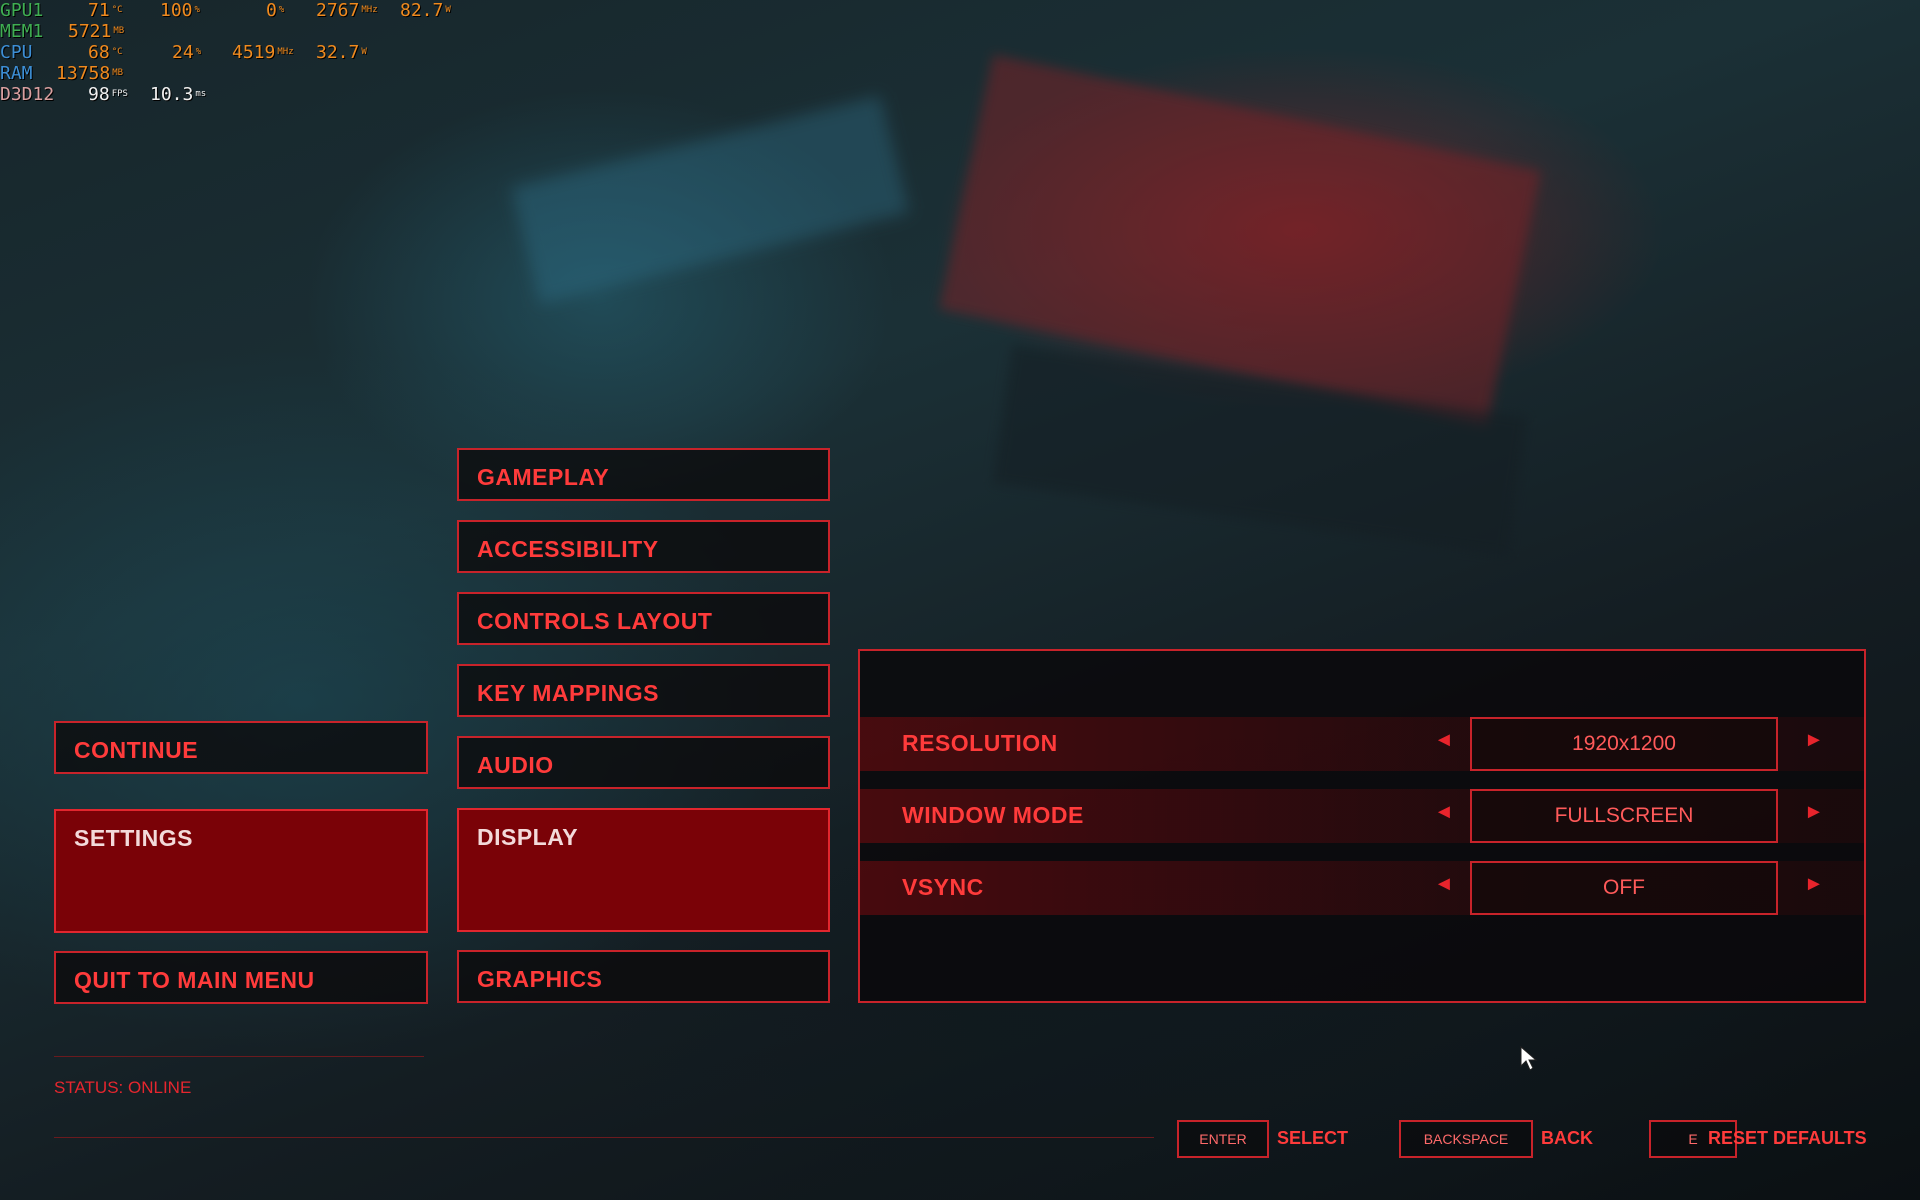  Describe the element at coordinates (1466, 1139) in the screenshot. I see `backspace-keycap: BACKSPACE` at that location.